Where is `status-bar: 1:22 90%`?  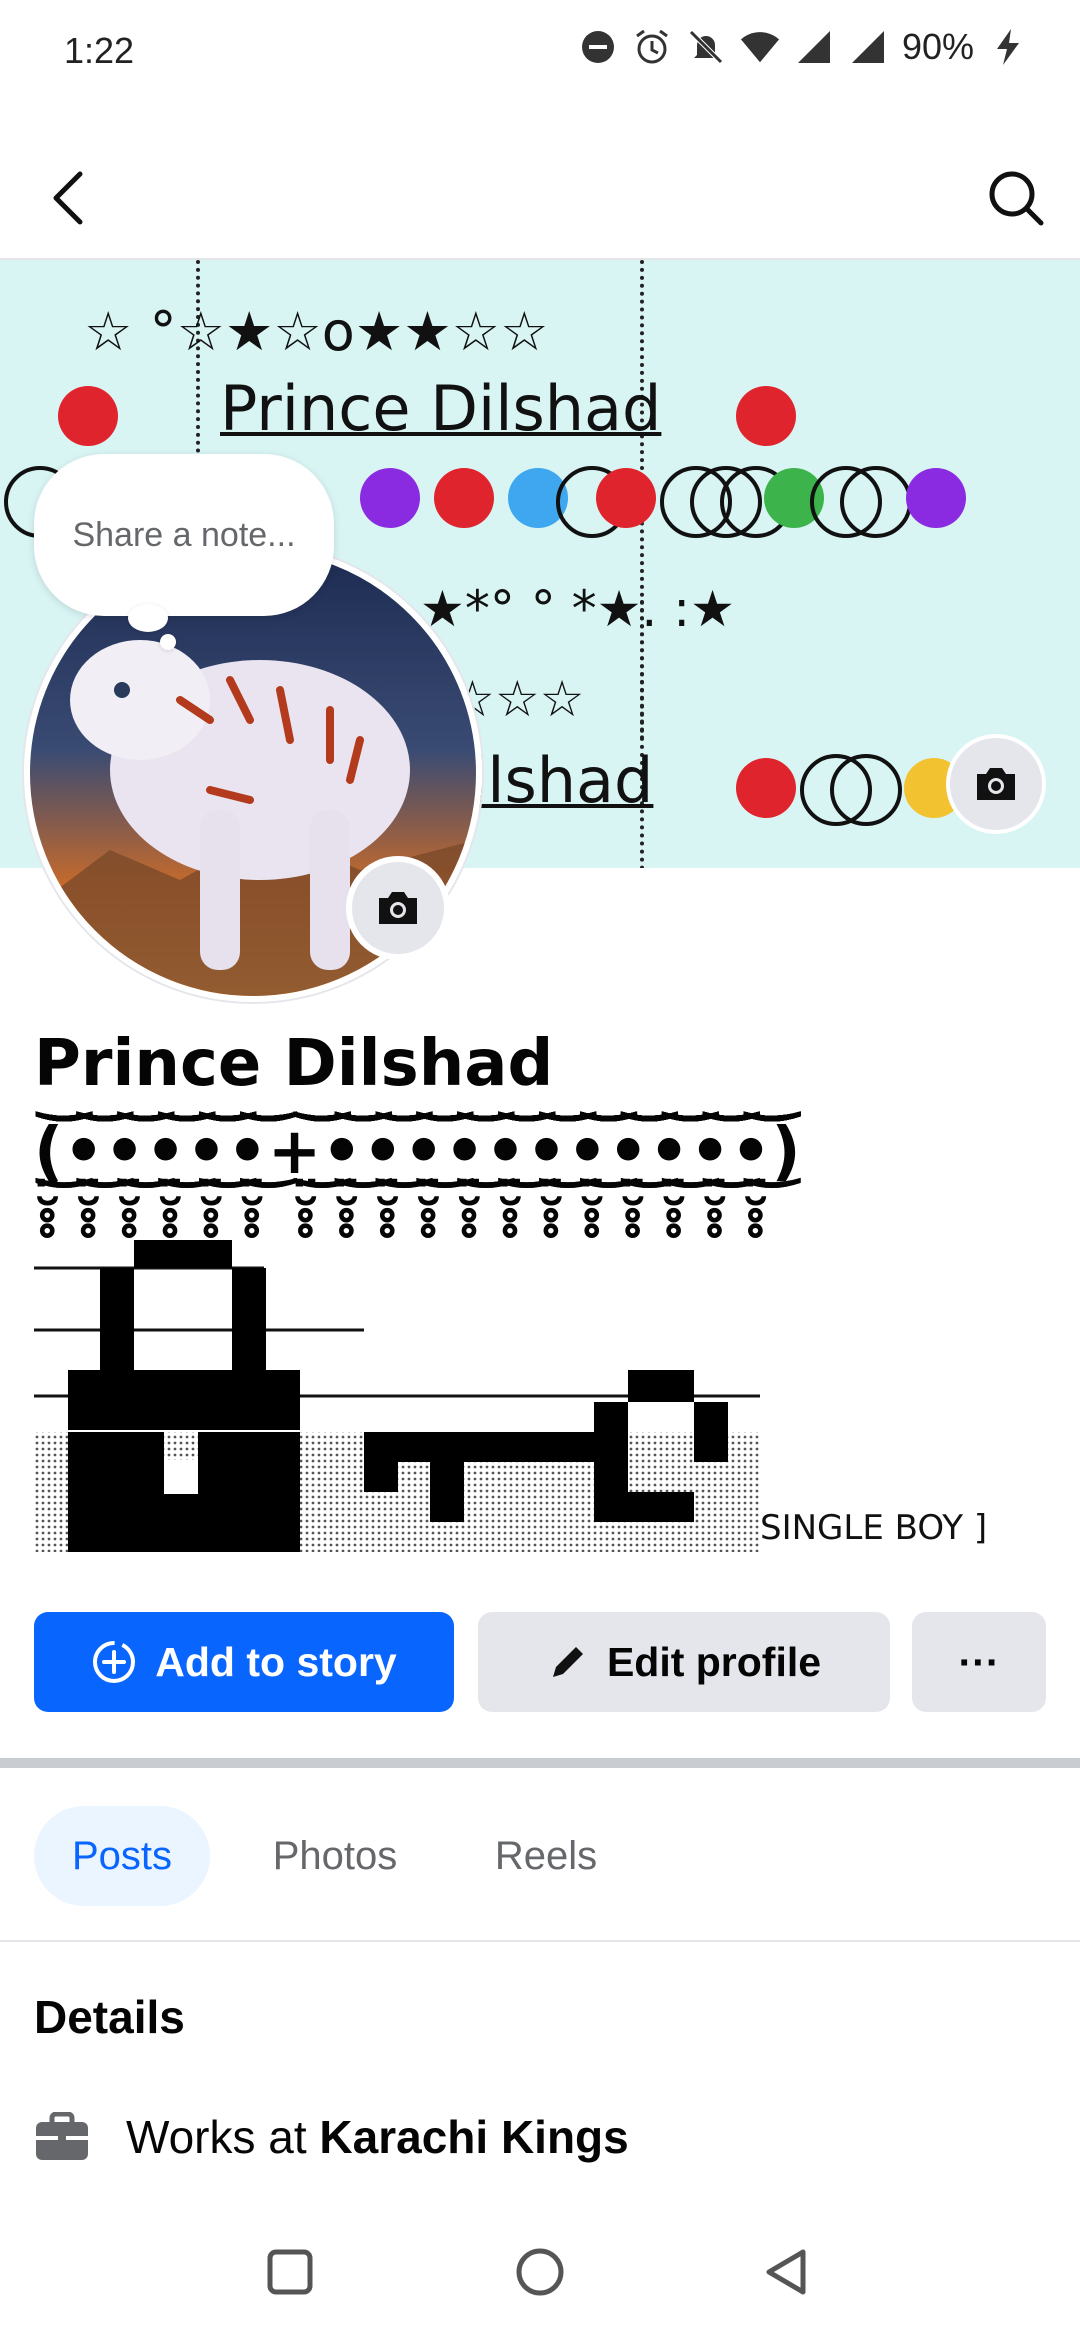 status-bar: 1:22 90% is located at coordinates (540, 50).